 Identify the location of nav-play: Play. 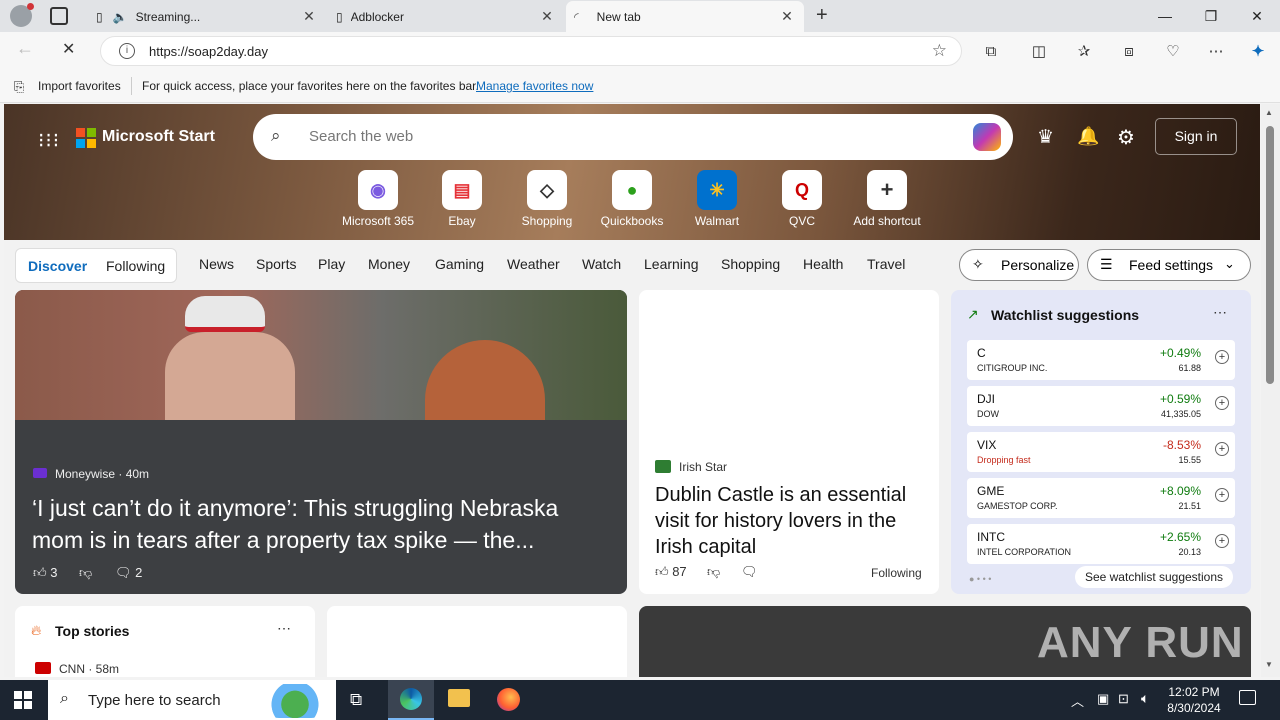
(331, 264).